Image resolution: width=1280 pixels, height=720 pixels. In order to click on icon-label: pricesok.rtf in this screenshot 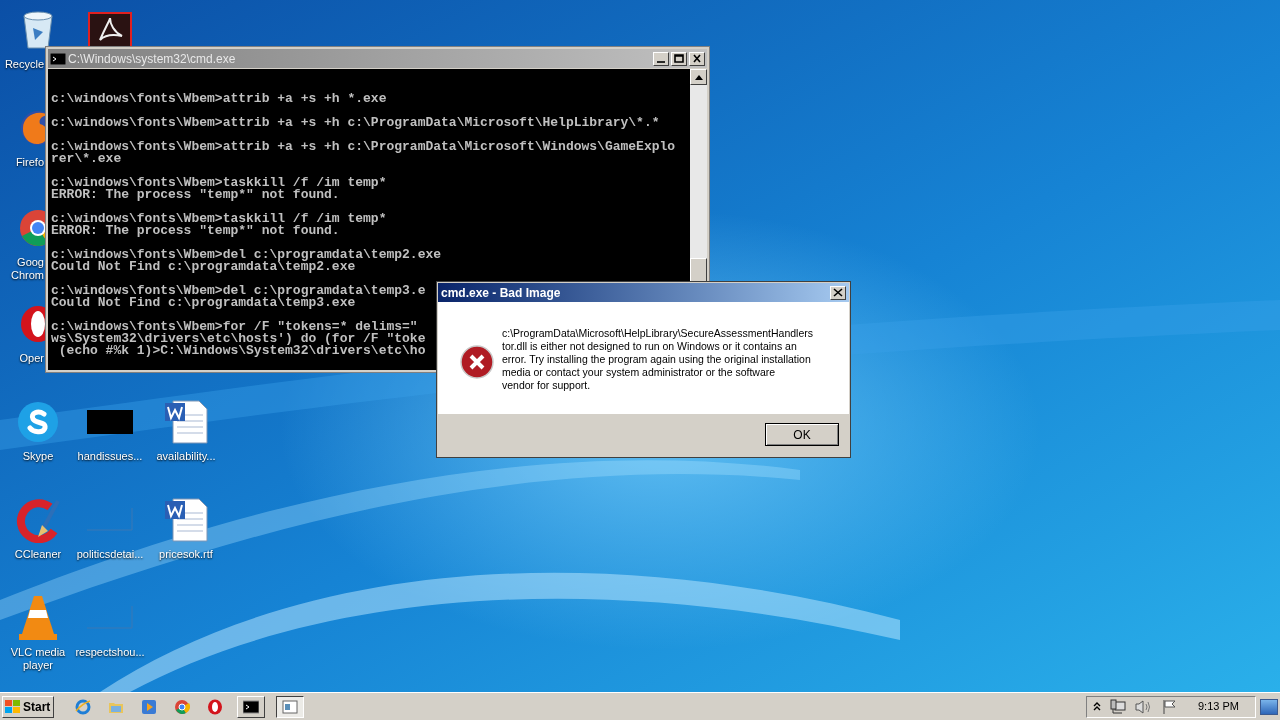, I will do `click(186, 554)`.